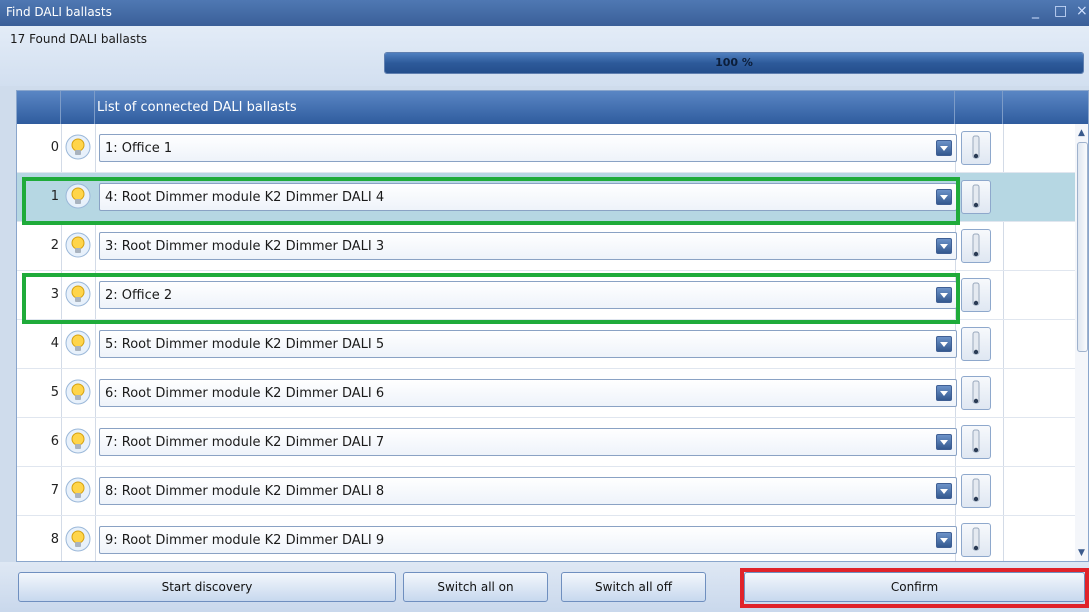 The width and height of the screenshot is (1089, 612). What do you see at coordinates (245, 393) in the screenshot?
I see `ballast-select-value: 6: Root Dimmer module K2 Dimmer DALI 6` at bounding box center [245, 393].